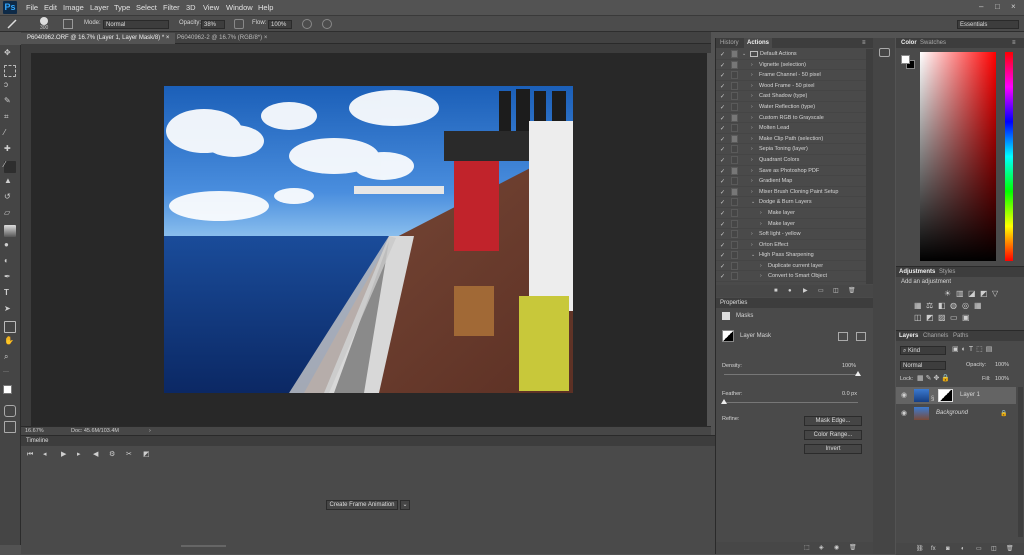 The width and height of the screenshot is (1024, 555). What do you see at coordinates (10, 215) in the screenshot?
I see `eraser-tool-icon: ▱` at bounding box center [10, 215].